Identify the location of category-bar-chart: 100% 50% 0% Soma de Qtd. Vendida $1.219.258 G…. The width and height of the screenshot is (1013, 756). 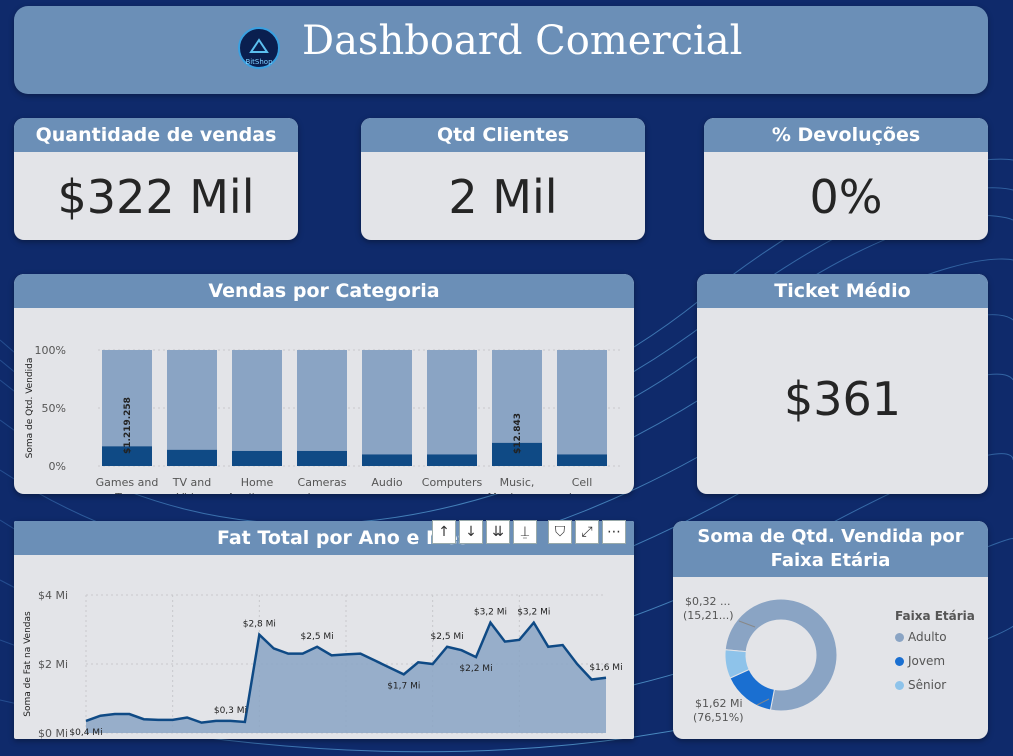
(323, 419).